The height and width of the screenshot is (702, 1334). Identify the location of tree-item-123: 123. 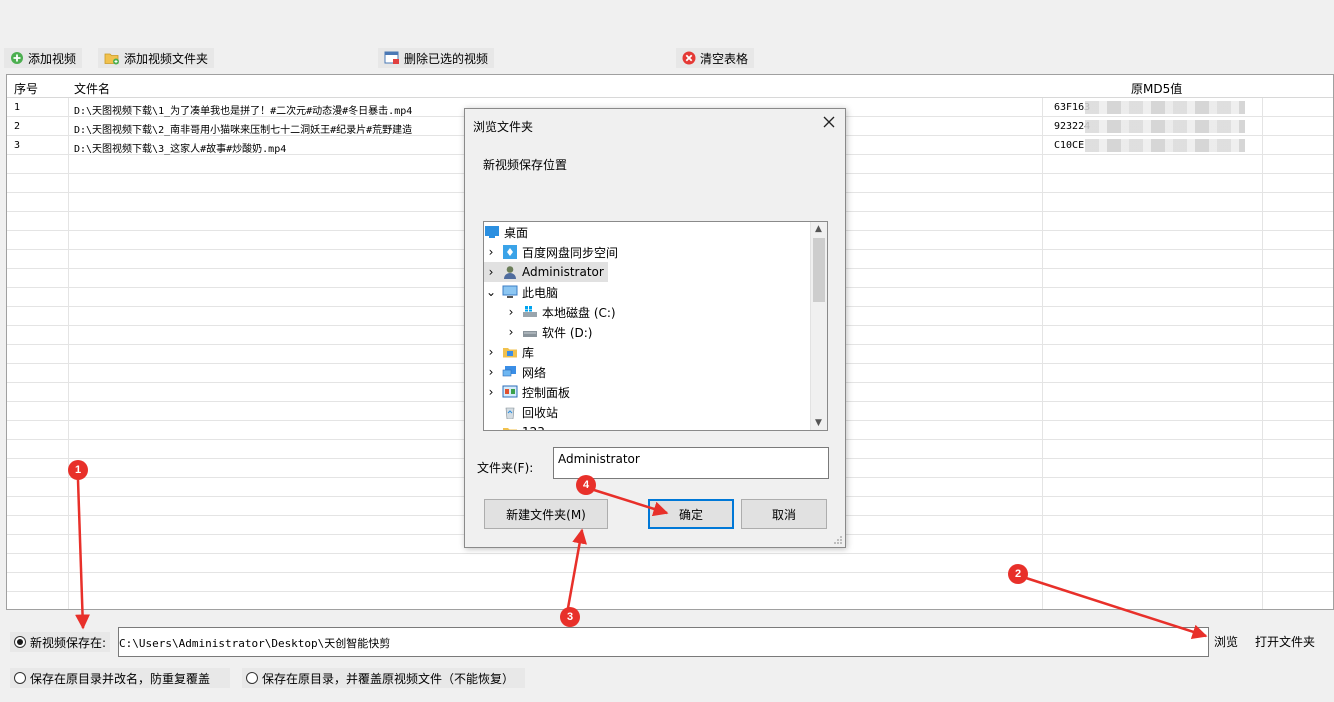
(514, 426).